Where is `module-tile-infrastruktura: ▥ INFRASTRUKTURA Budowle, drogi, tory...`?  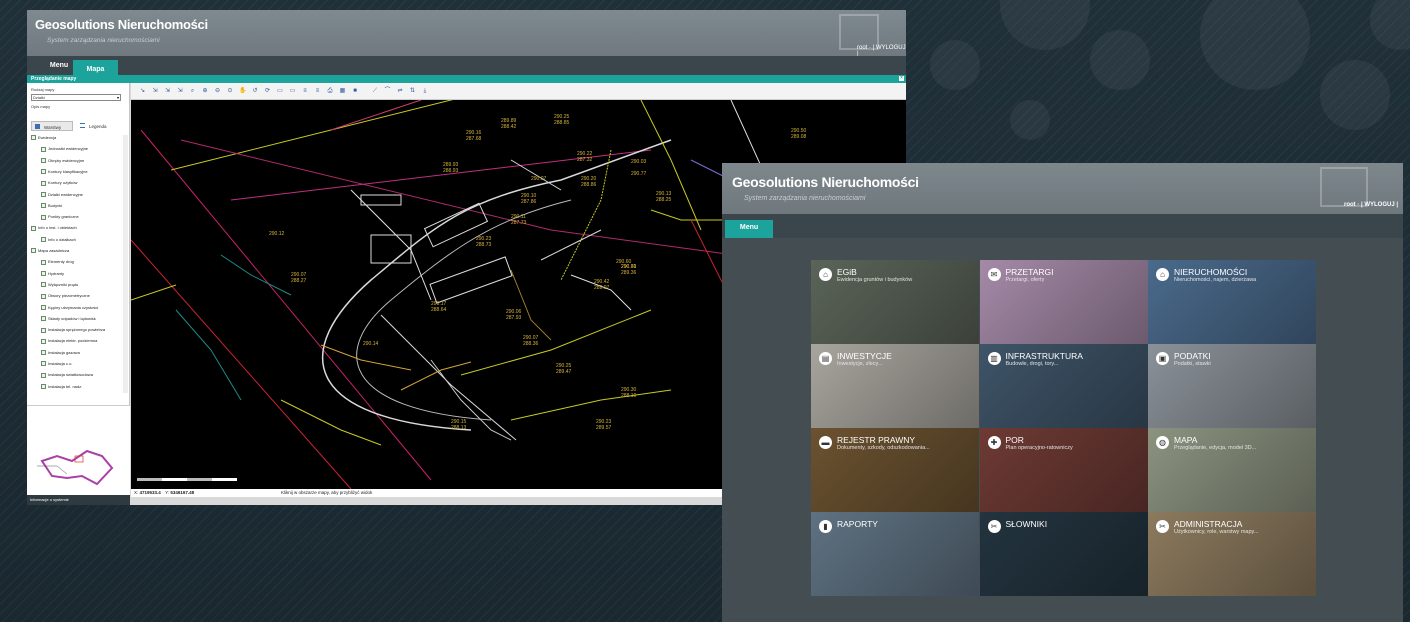 module-tile-infrastruktura: ▥ INFRASTRUKTURA Budowle, drogi, tory... is located at coordinates (1063, 386).